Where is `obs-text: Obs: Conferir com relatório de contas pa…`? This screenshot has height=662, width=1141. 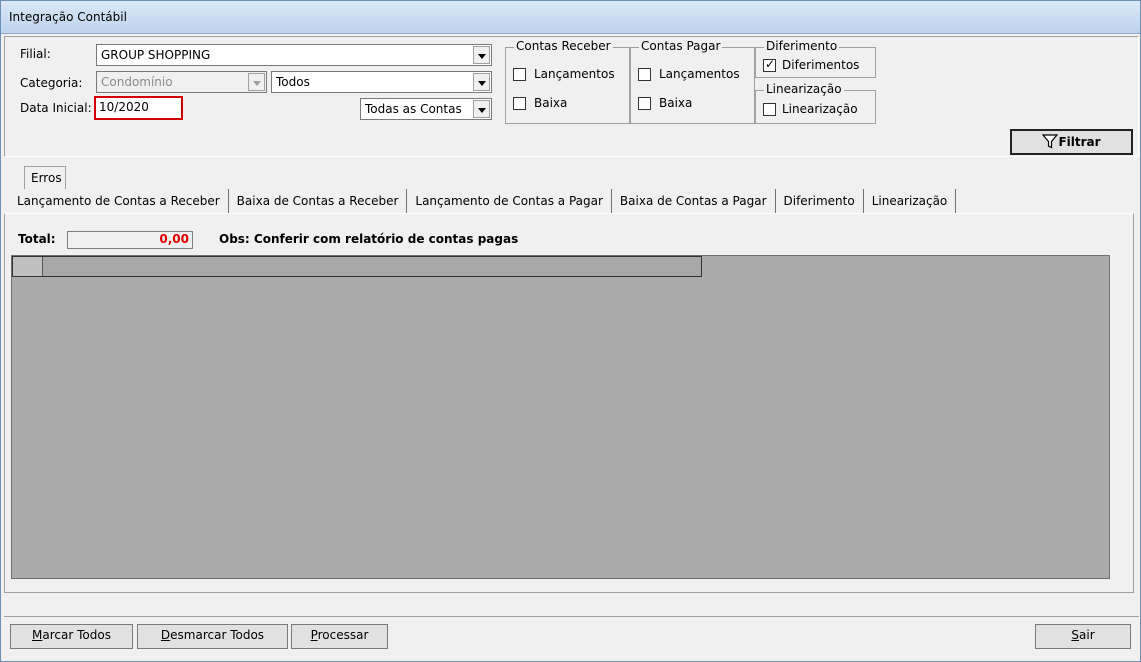
obs-text: Obs: Conferir com relatório de contas pa… is located at coordinates (369, 239).